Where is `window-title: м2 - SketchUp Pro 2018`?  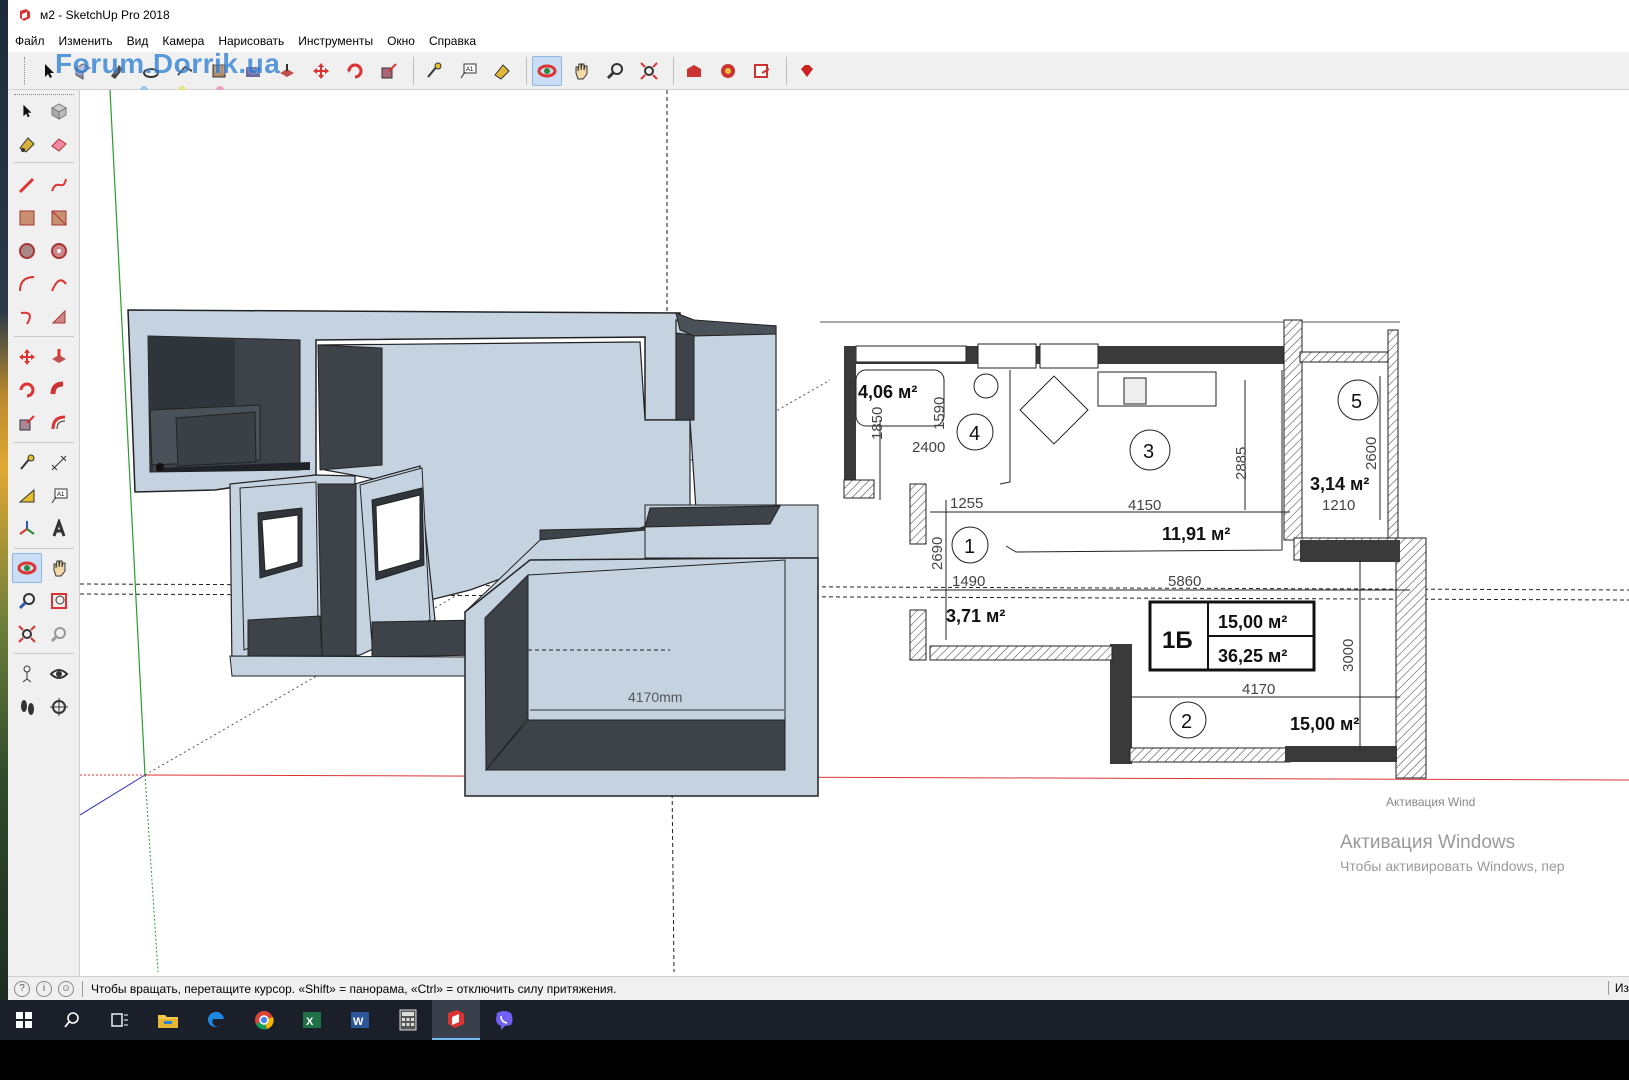 window-title: м2 - SketchUp Pro 2018 is located at coordinates (105, 15).